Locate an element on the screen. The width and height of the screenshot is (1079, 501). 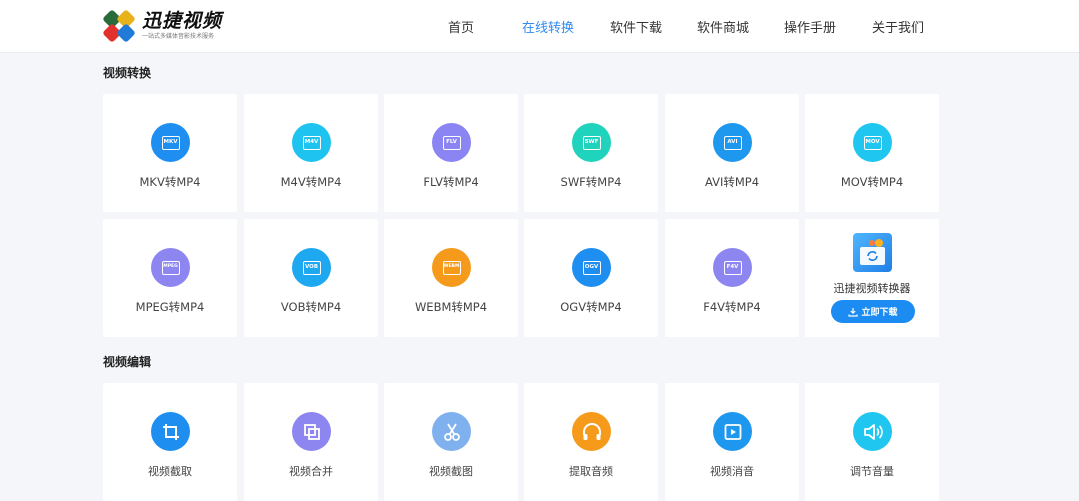
format-badge: MPEG is located at coordinates (170, 267).